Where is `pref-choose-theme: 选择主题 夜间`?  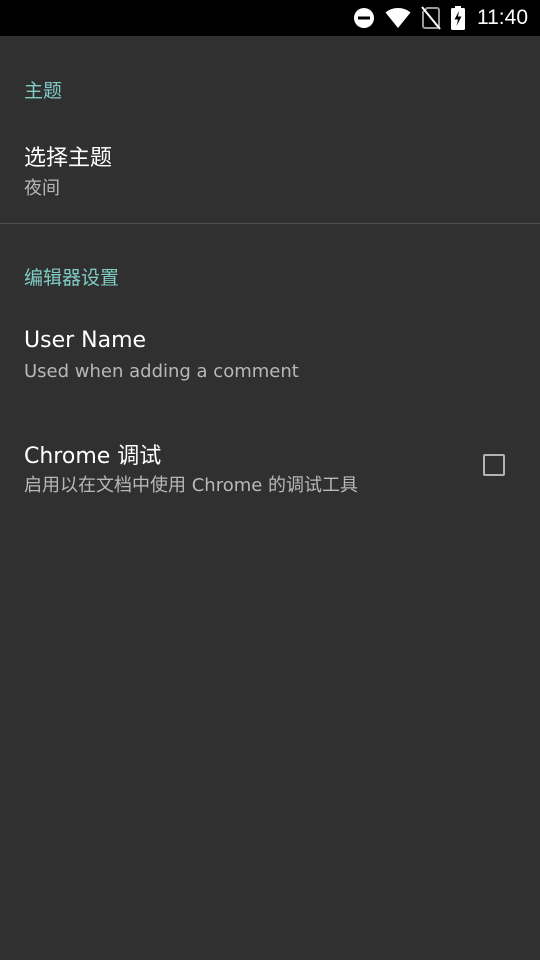 pref-choose-theme: 选择主题 夜间 is located at coordinates (270, 174).